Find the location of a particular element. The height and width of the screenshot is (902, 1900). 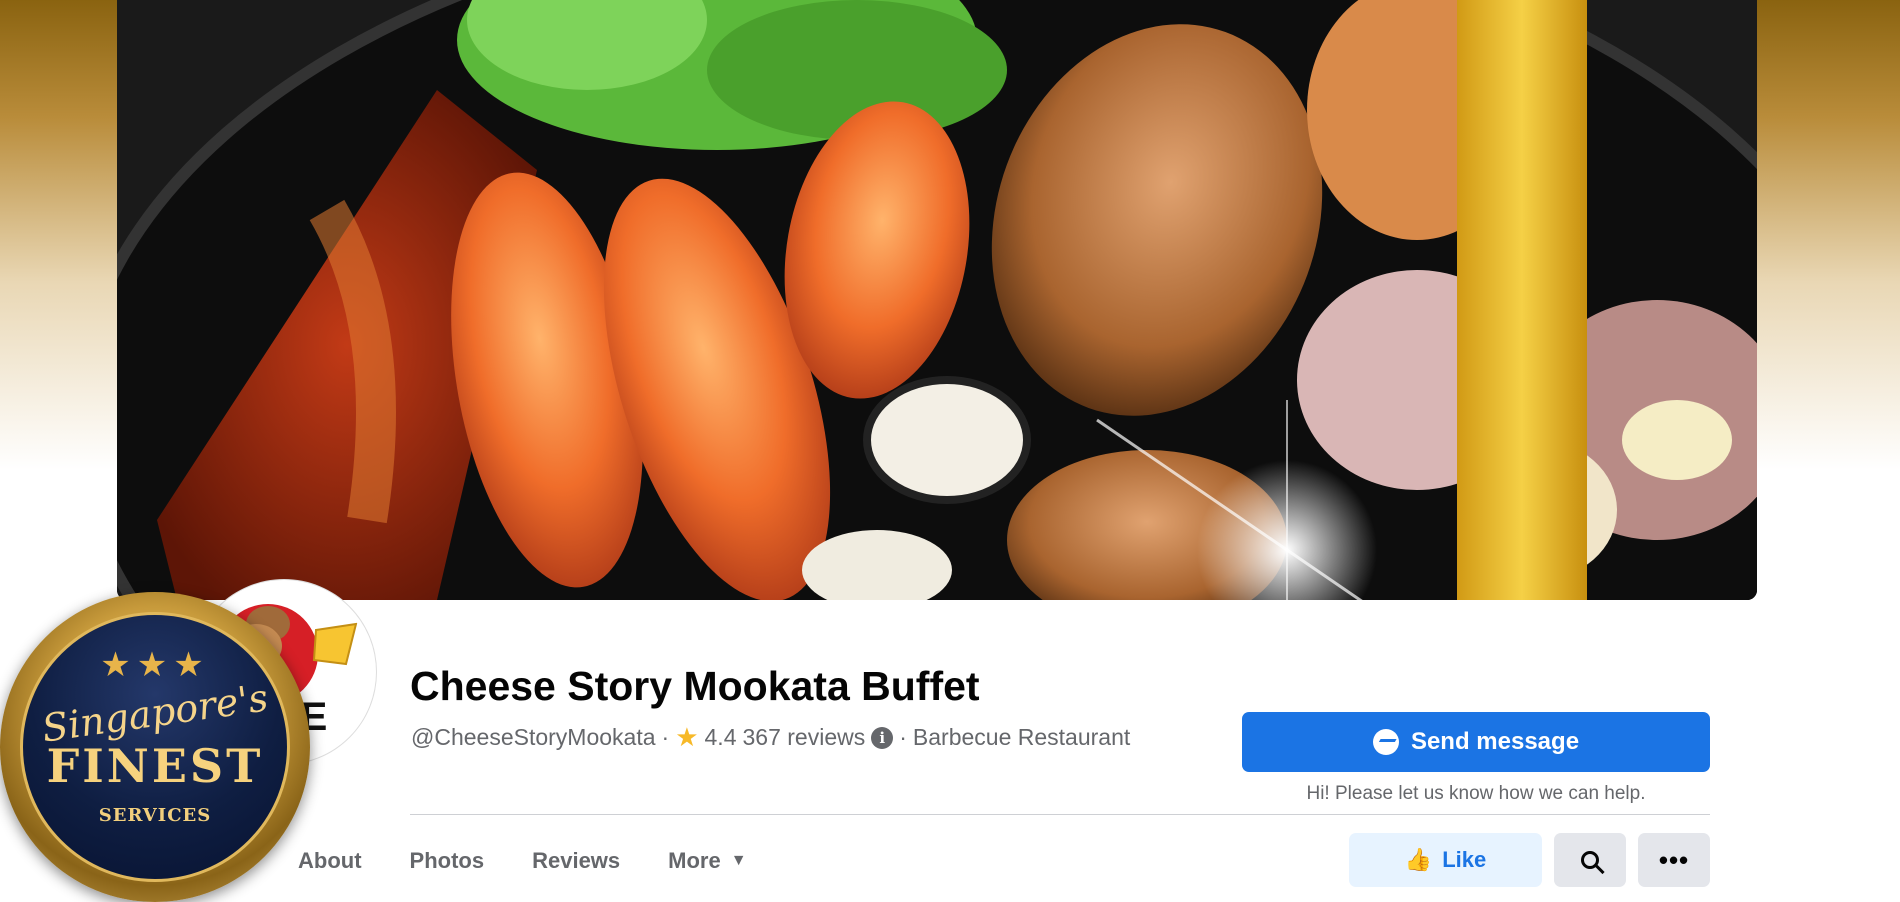

tab-more: More ▼ is located at coordinates (707, 861).